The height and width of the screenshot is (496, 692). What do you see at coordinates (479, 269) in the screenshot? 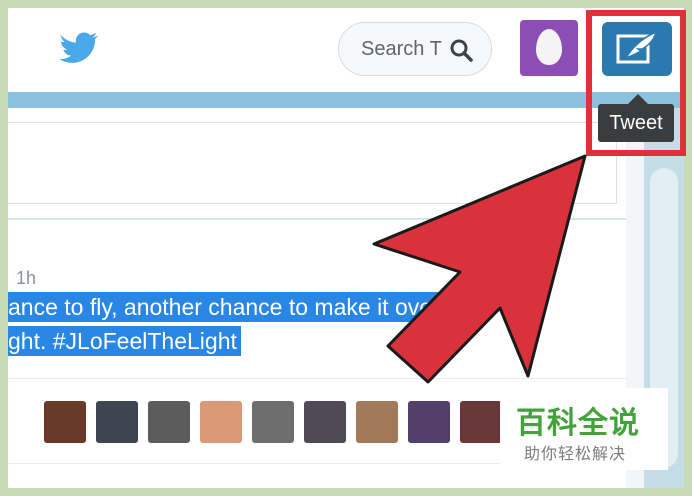
I see `red-pointer-arrow-icon` at bounding box center [479, 269].